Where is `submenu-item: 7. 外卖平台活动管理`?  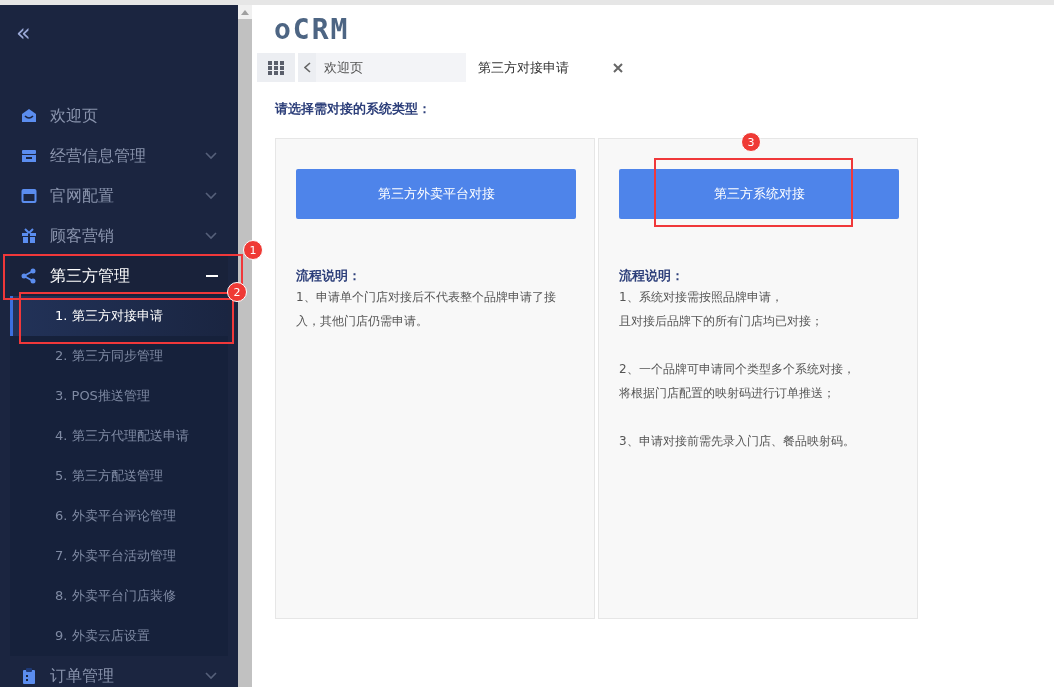
submenu-item: 7. 外卖平台活动管理 is located at coordinates (119, 556).